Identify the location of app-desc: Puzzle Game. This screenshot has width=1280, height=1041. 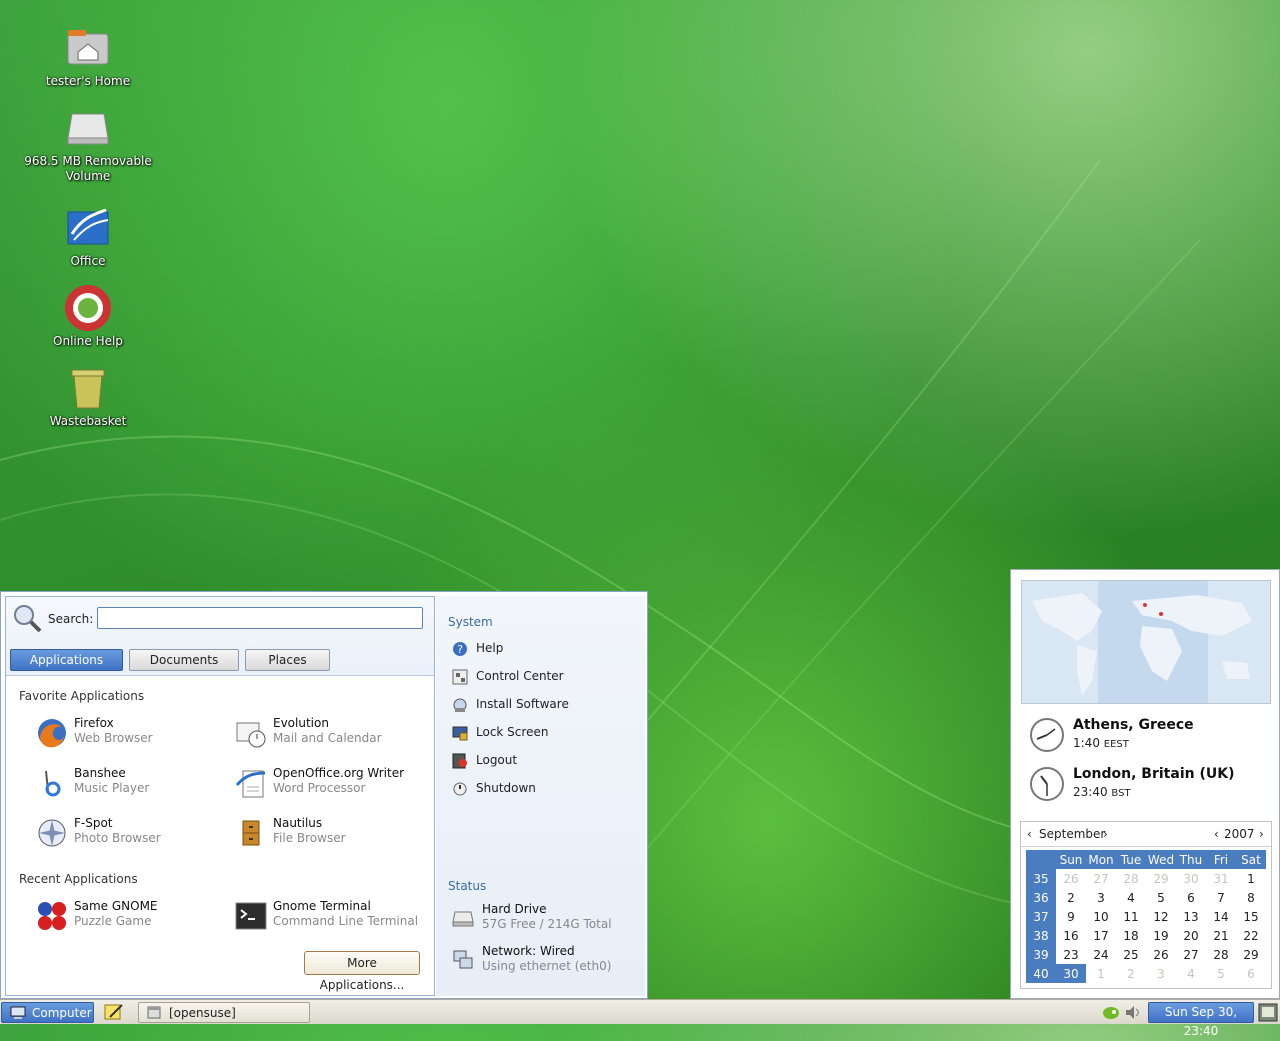
(113, 921).